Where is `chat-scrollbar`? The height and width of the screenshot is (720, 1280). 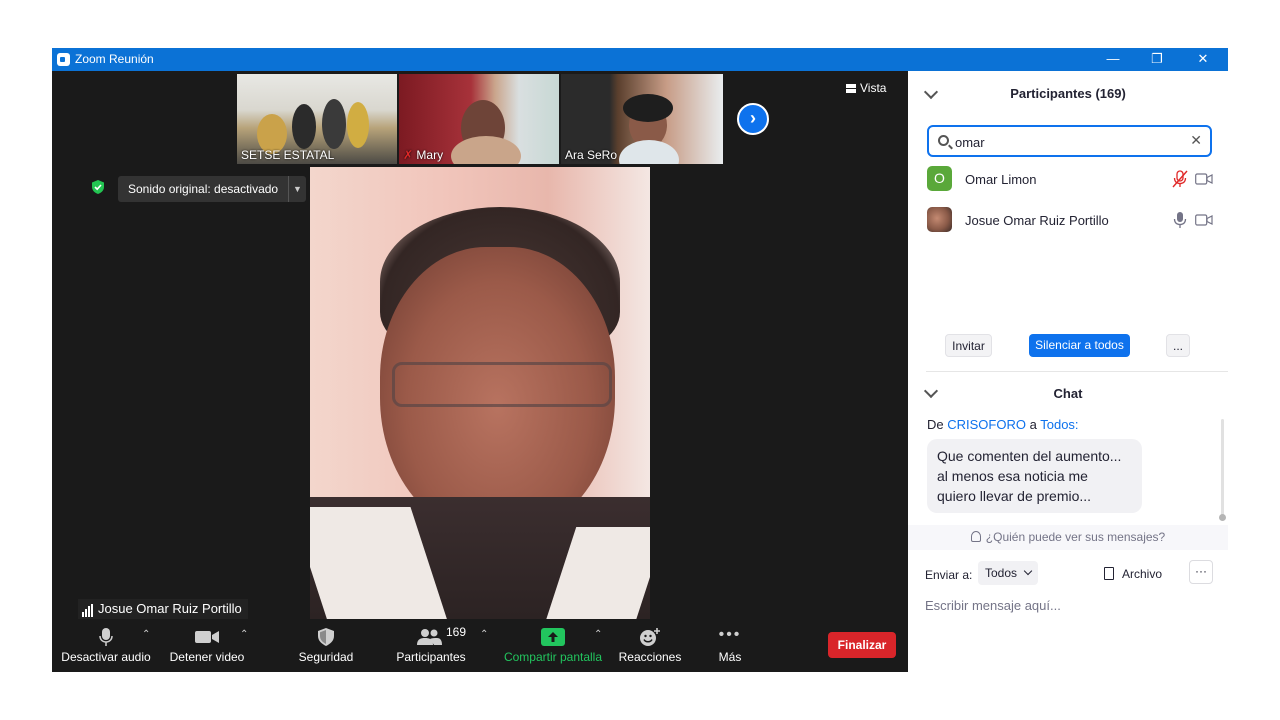 chat-scrollbar is located at coordinates (1222, 469).